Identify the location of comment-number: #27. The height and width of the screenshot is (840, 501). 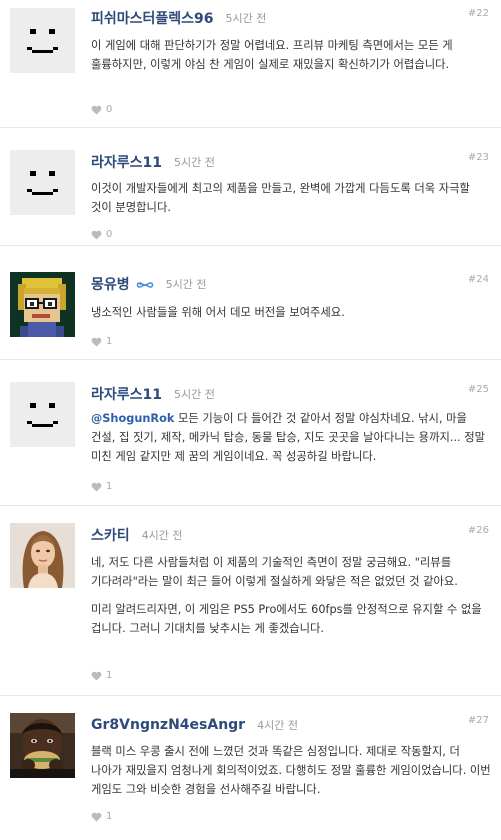
(478, 720).